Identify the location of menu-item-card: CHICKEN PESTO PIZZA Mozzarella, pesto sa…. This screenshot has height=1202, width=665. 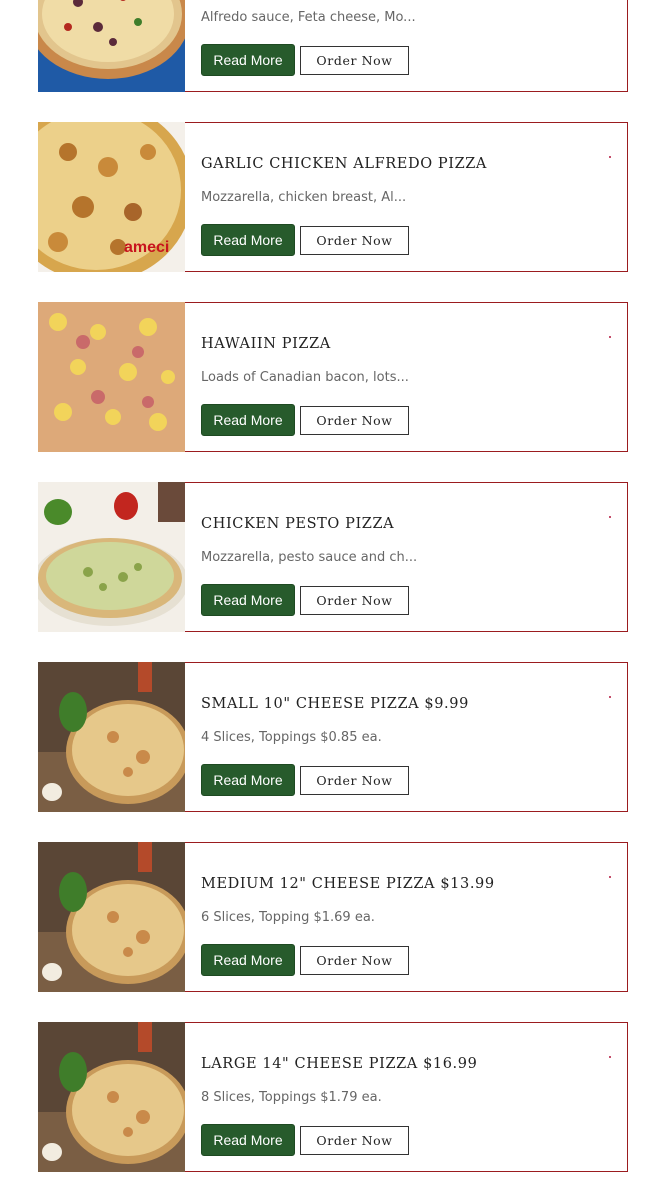
(333, 557).